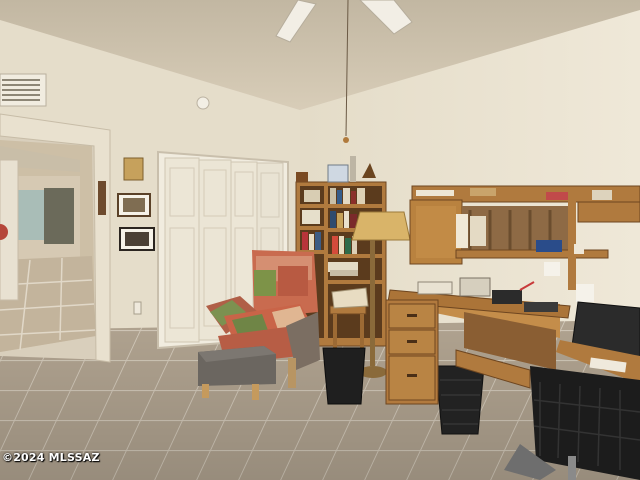 This screenshot has width=640, height=480. Describe the element at coordinates (102, 198) in the screenshot. I see `small-picture` at that location.